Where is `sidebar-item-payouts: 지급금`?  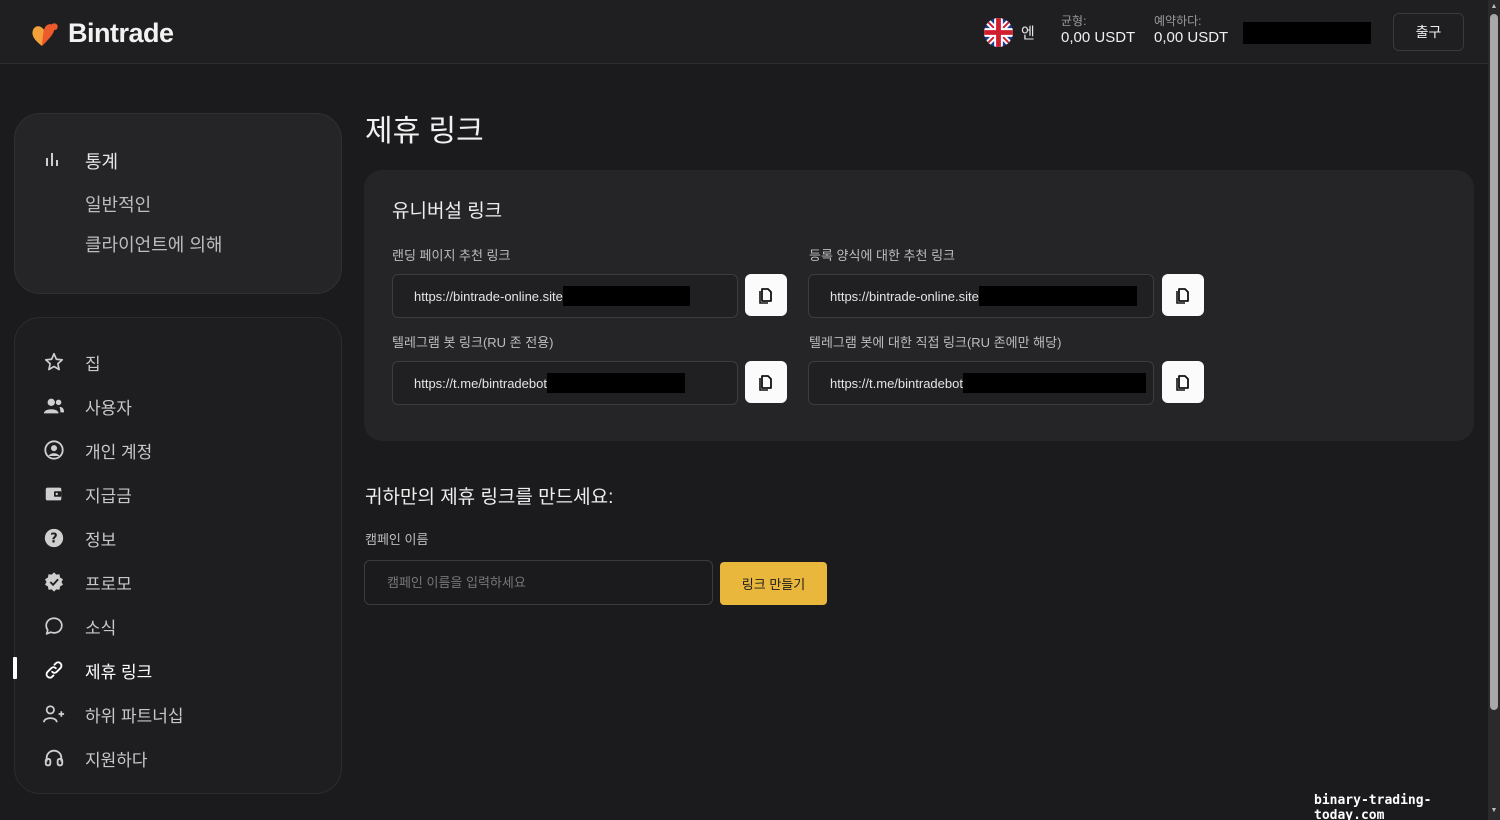 sidebar-item-payouts: 지급금 is located at coordinates (86, 494).